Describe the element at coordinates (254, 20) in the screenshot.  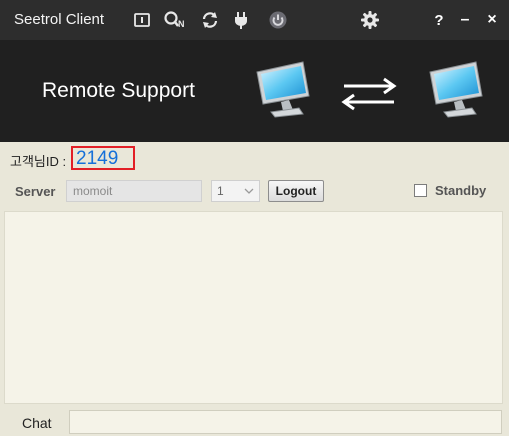
I see `title-bar: Seetrol Client N ? – ×` at that location.